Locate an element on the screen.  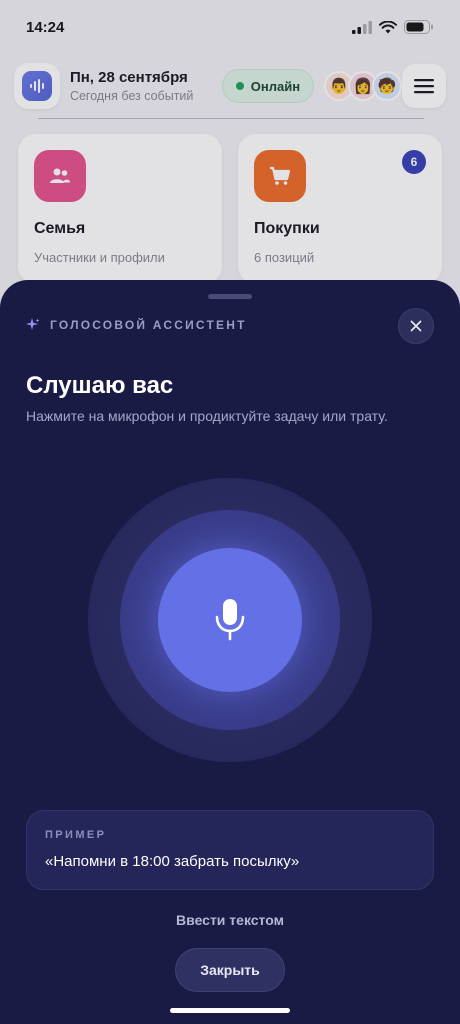
microphone-icon is located at coordinates (230, 620).